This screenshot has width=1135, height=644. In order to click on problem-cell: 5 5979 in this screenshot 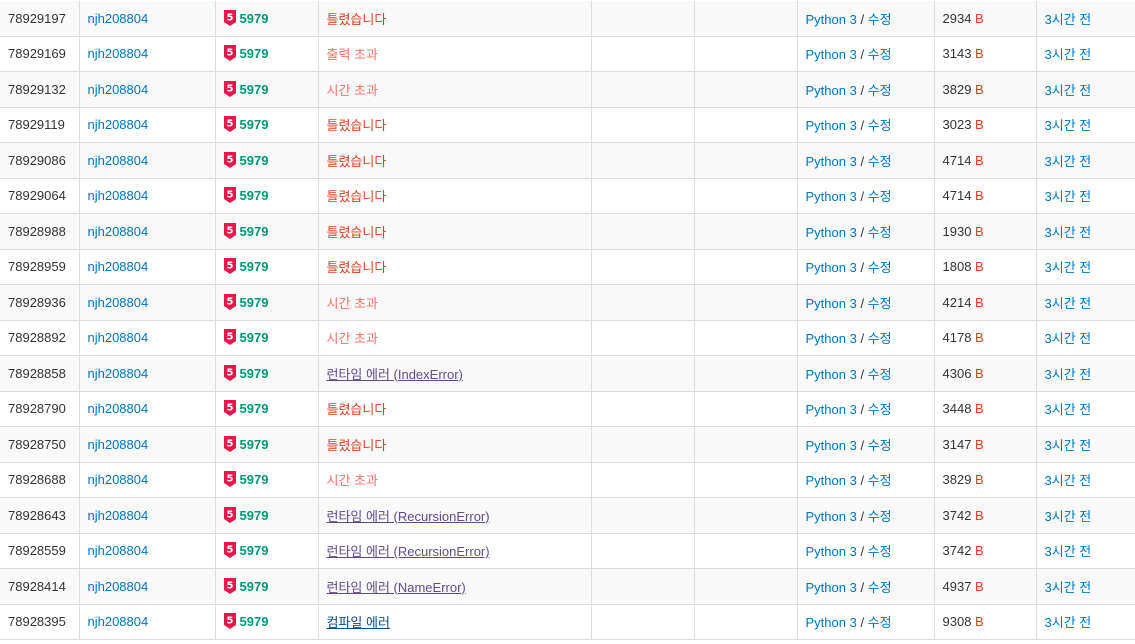, I will do `click(267, 231)`.